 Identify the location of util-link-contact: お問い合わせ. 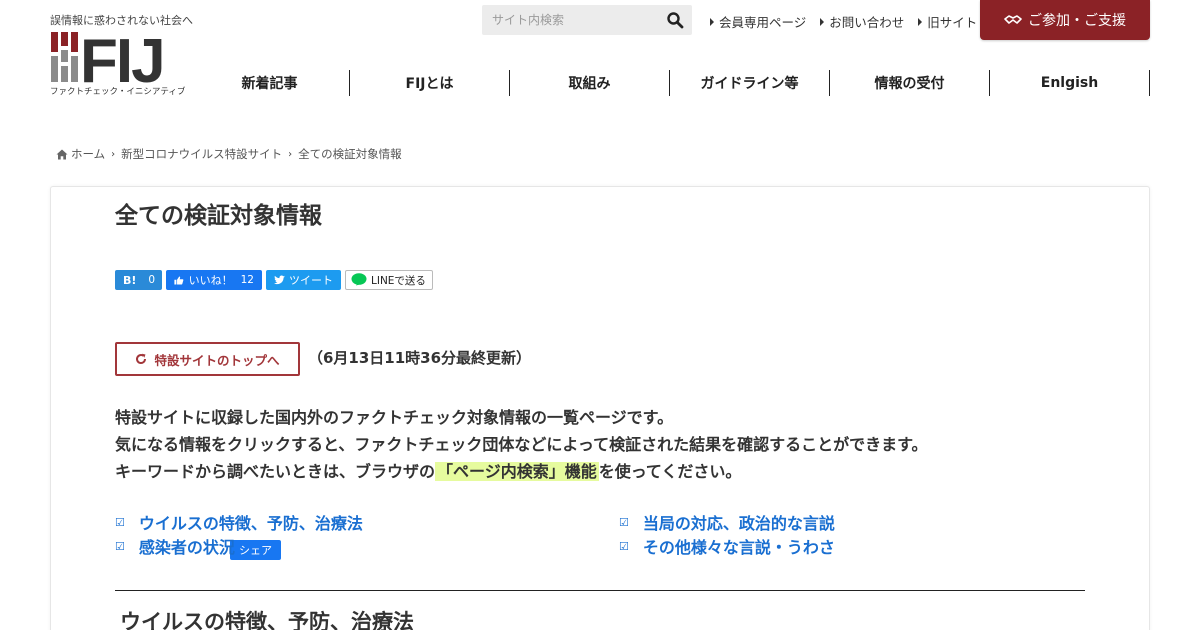
(862, 21).